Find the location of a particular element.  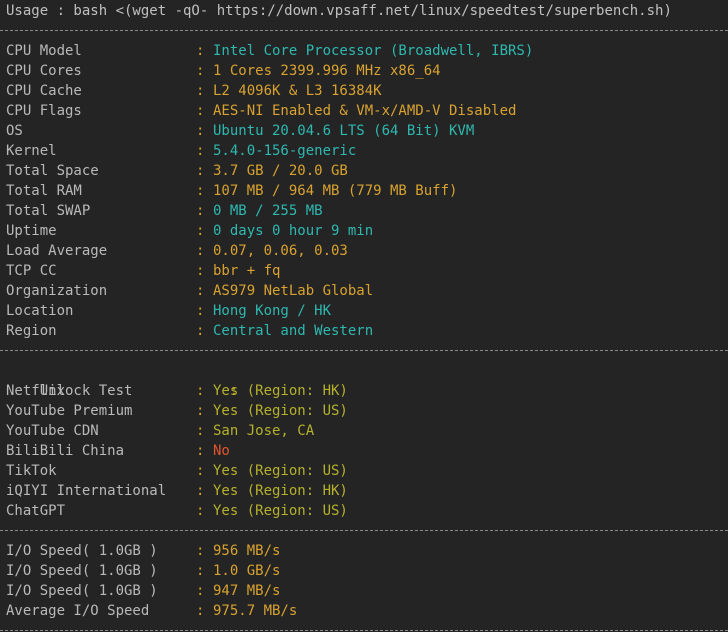

io-row-i-o-speed-1-0gb-1: I/O Speed( 1.0GB ):1.0 GB/s is located at coordinates (143, 571).